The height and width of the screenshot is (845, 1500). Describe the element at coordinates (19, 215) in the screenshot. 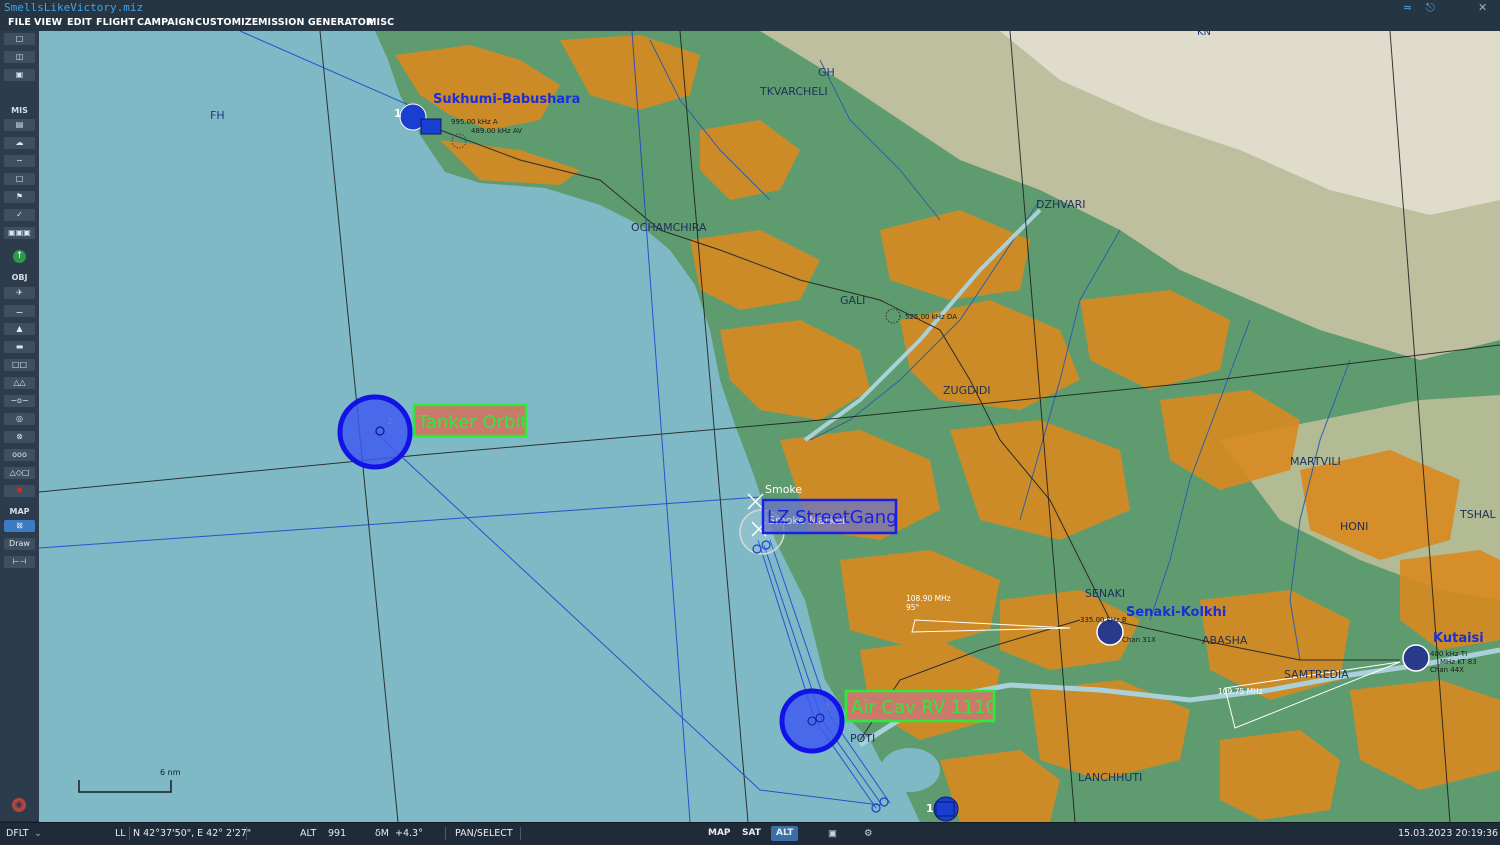

I see `check-icon: ✓` at that location.